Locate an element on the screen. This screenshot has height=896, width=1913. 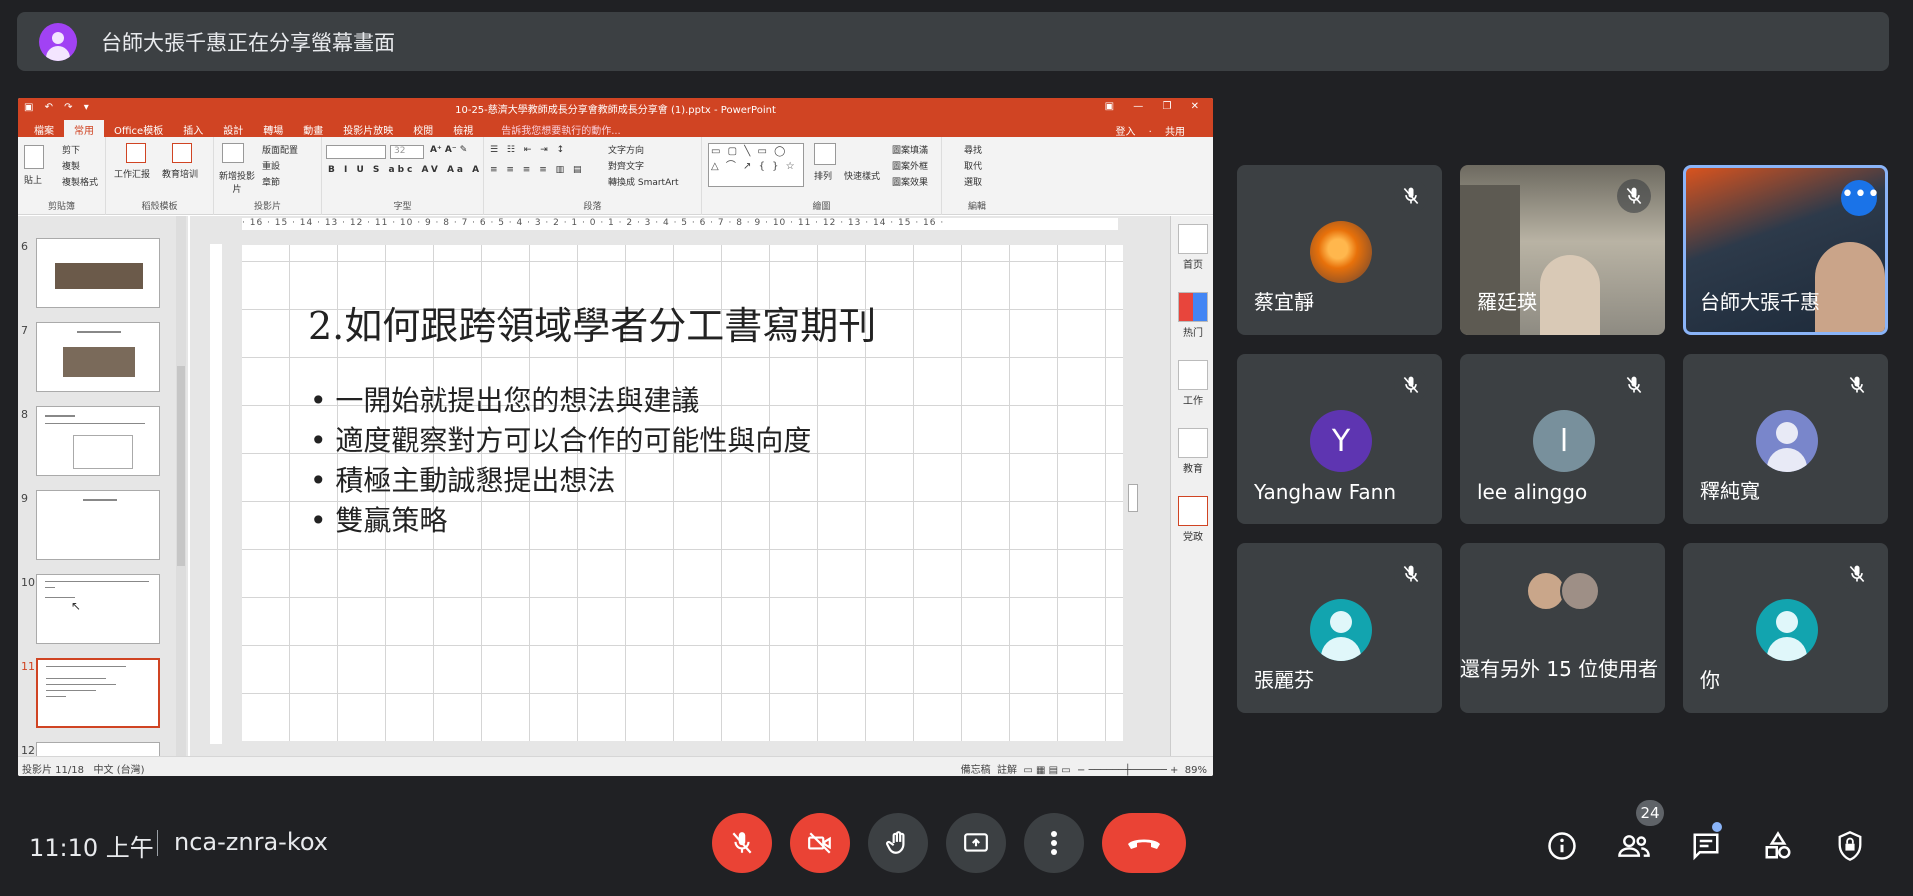
comments-button: 註解 is located at coordinates (1007, 770).